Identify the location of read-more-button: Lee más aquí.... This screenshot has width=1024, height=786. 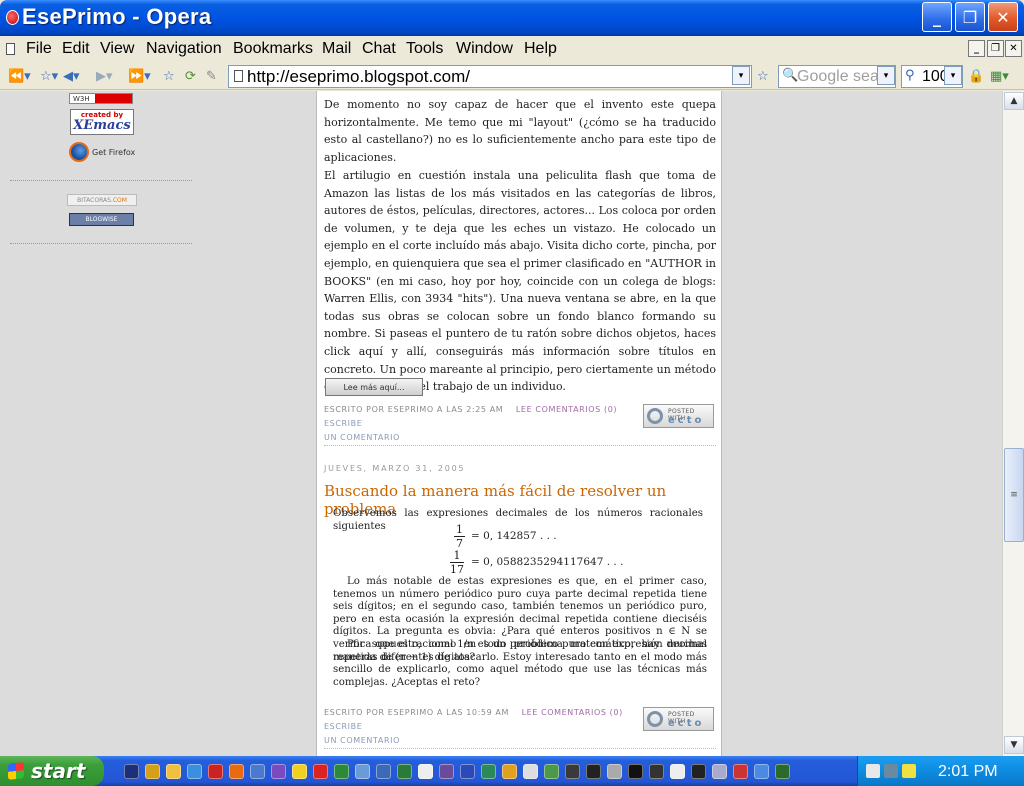
(374, 387).